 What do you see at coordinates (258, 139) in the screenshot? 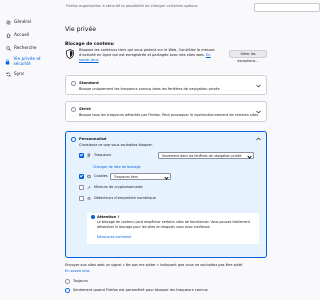
I see `chevron-up-icon` at bounding box center [258, 139].